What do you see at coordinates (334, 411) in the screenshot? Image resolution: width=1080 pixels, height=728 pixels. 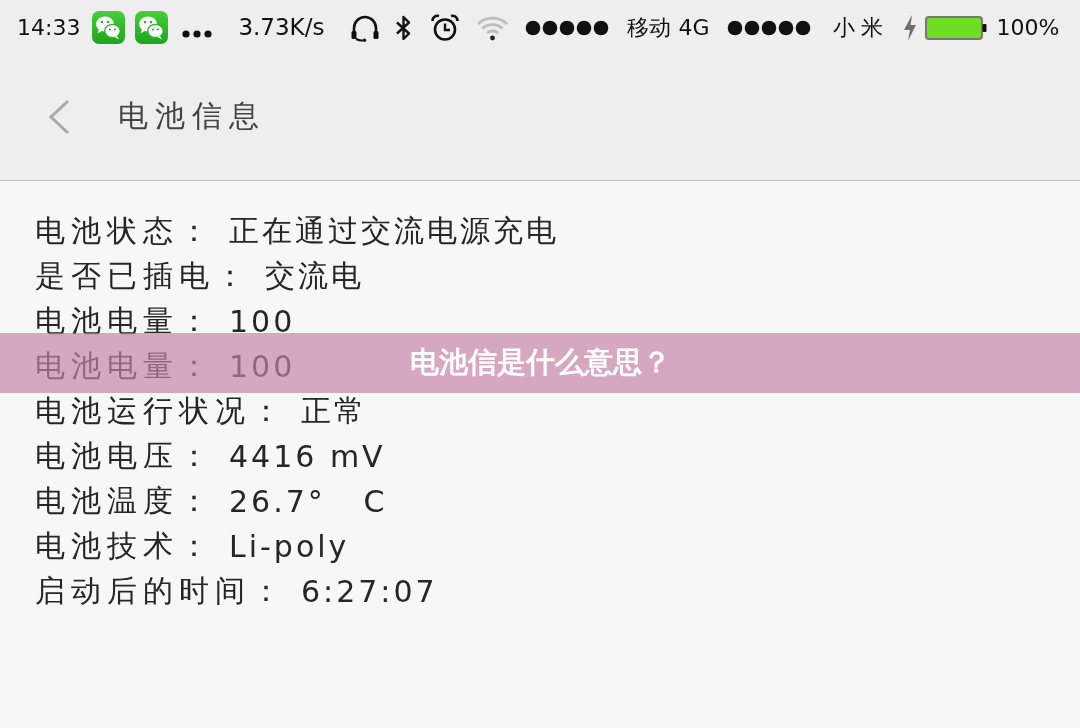 I see `info-value: 正常` at bounding box center [334, 411].